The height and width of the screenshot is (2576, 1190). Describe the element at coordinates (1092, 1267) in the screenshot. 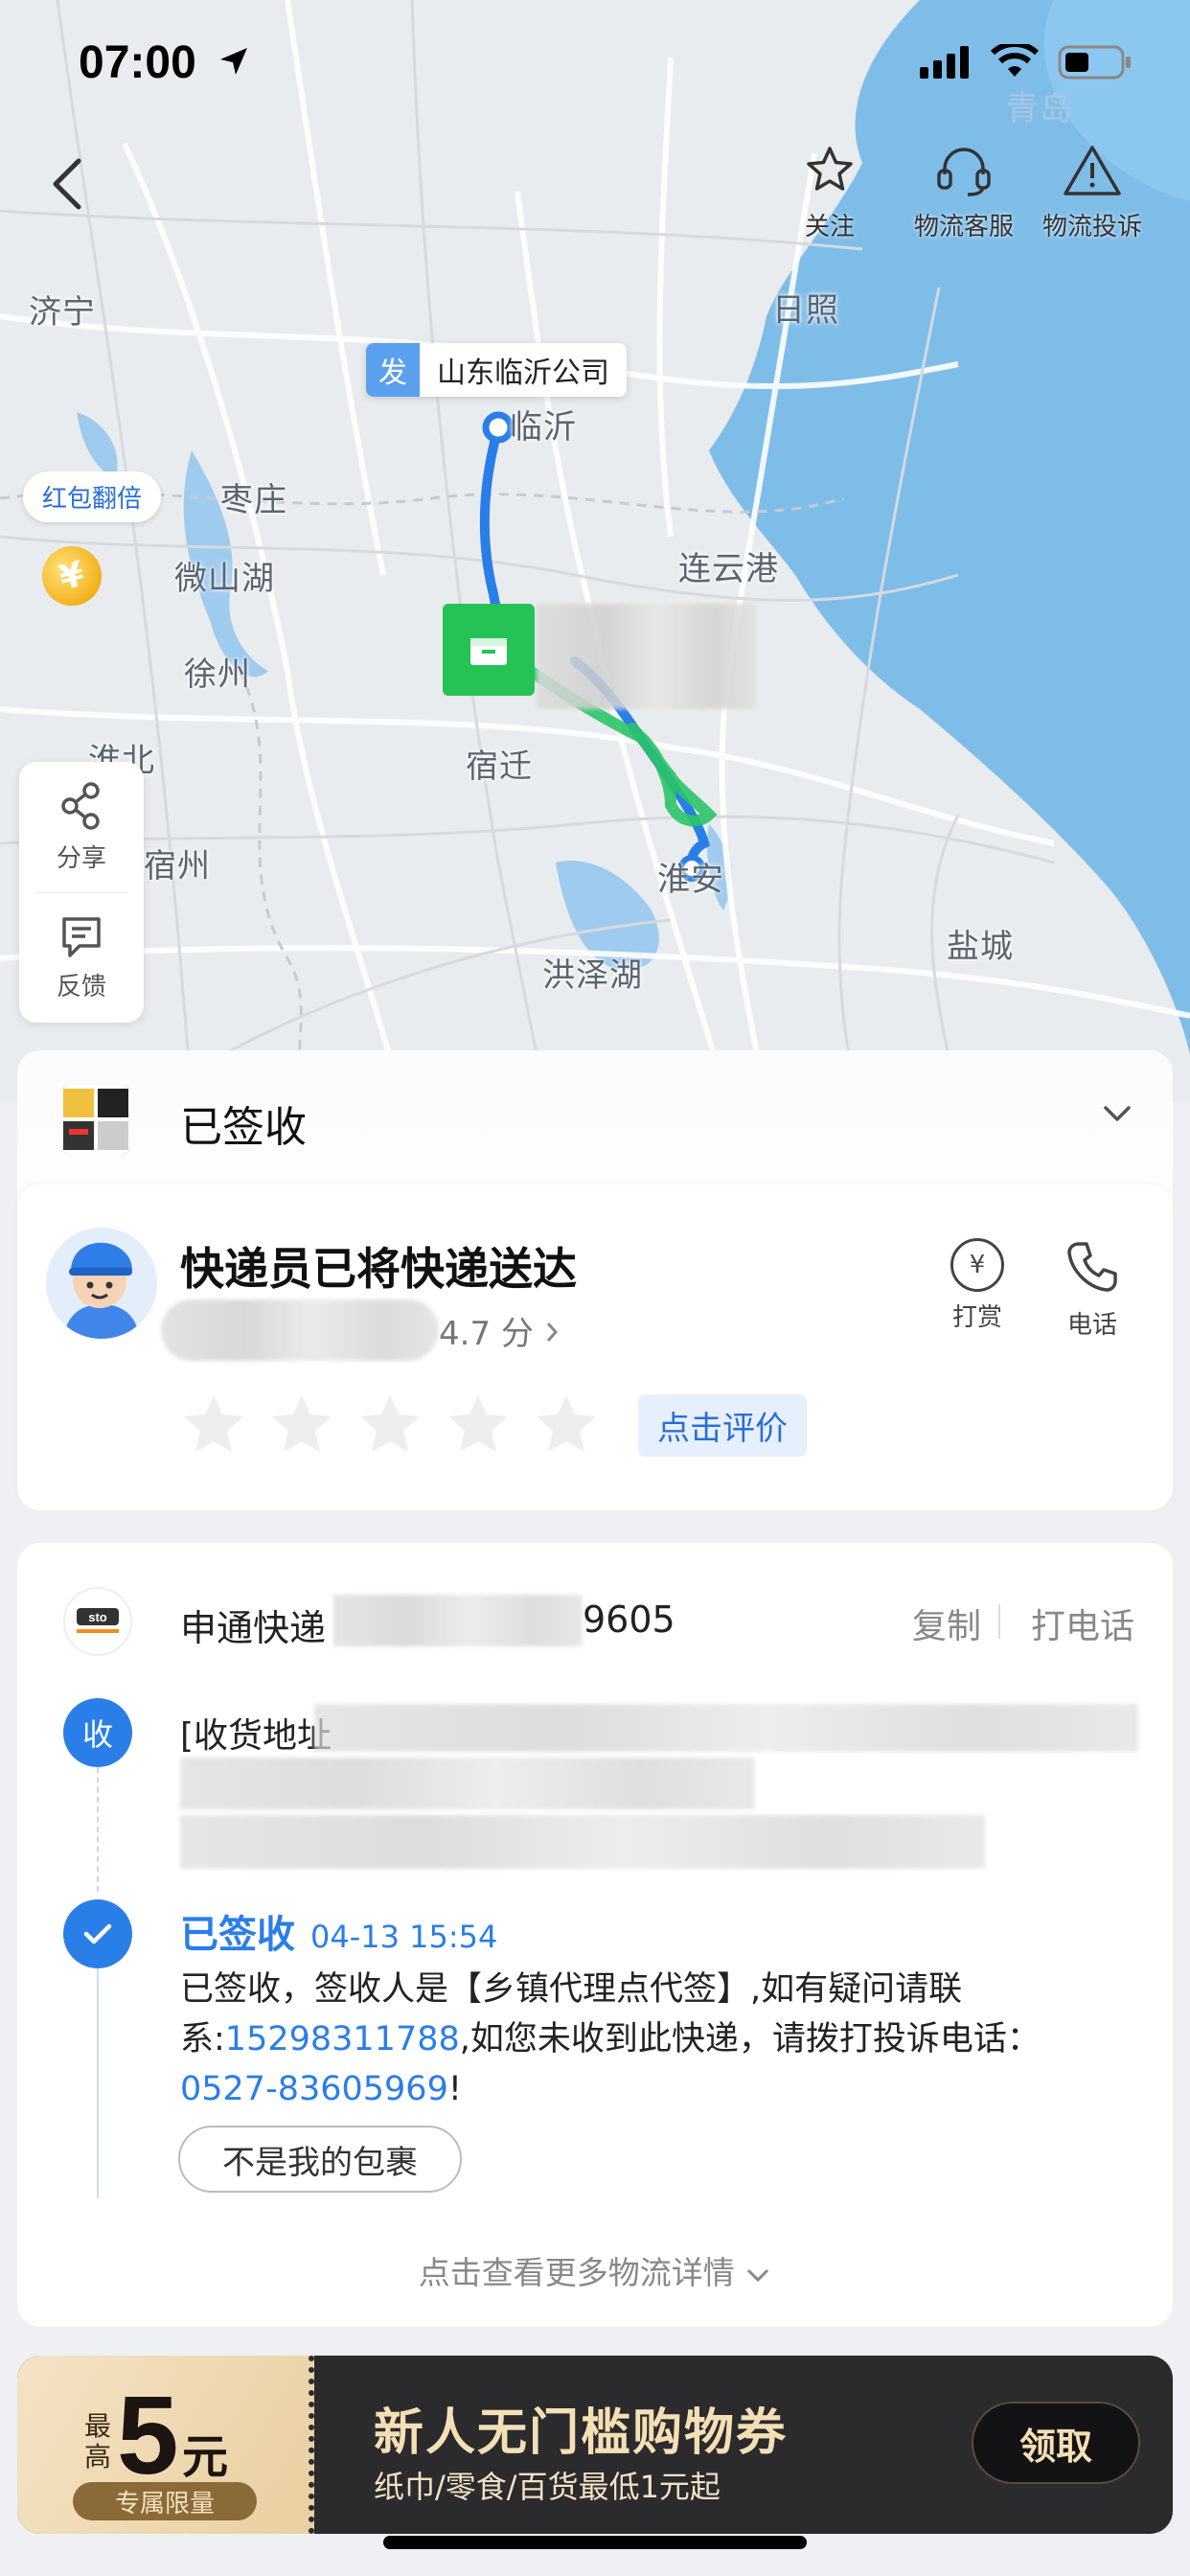

I see `phone-icon` at that location.